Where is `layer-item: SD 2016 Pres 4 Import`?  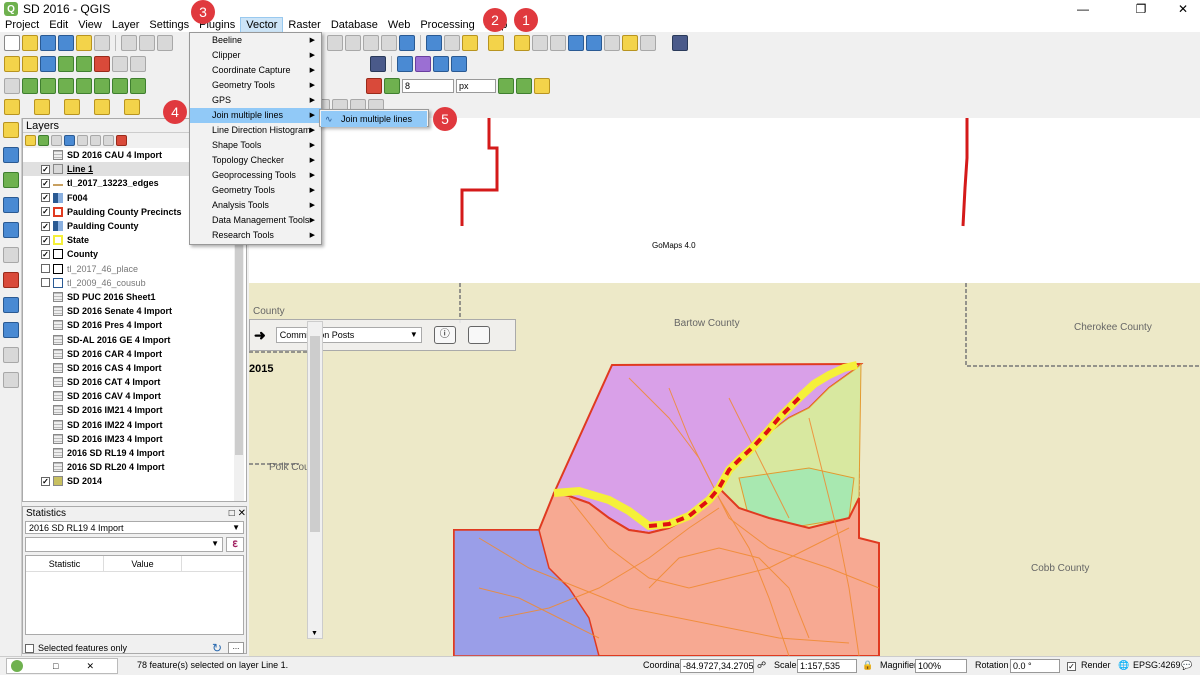 layer-item: SD 2016 Pres 4 Import is located at coordinates (134, 325).